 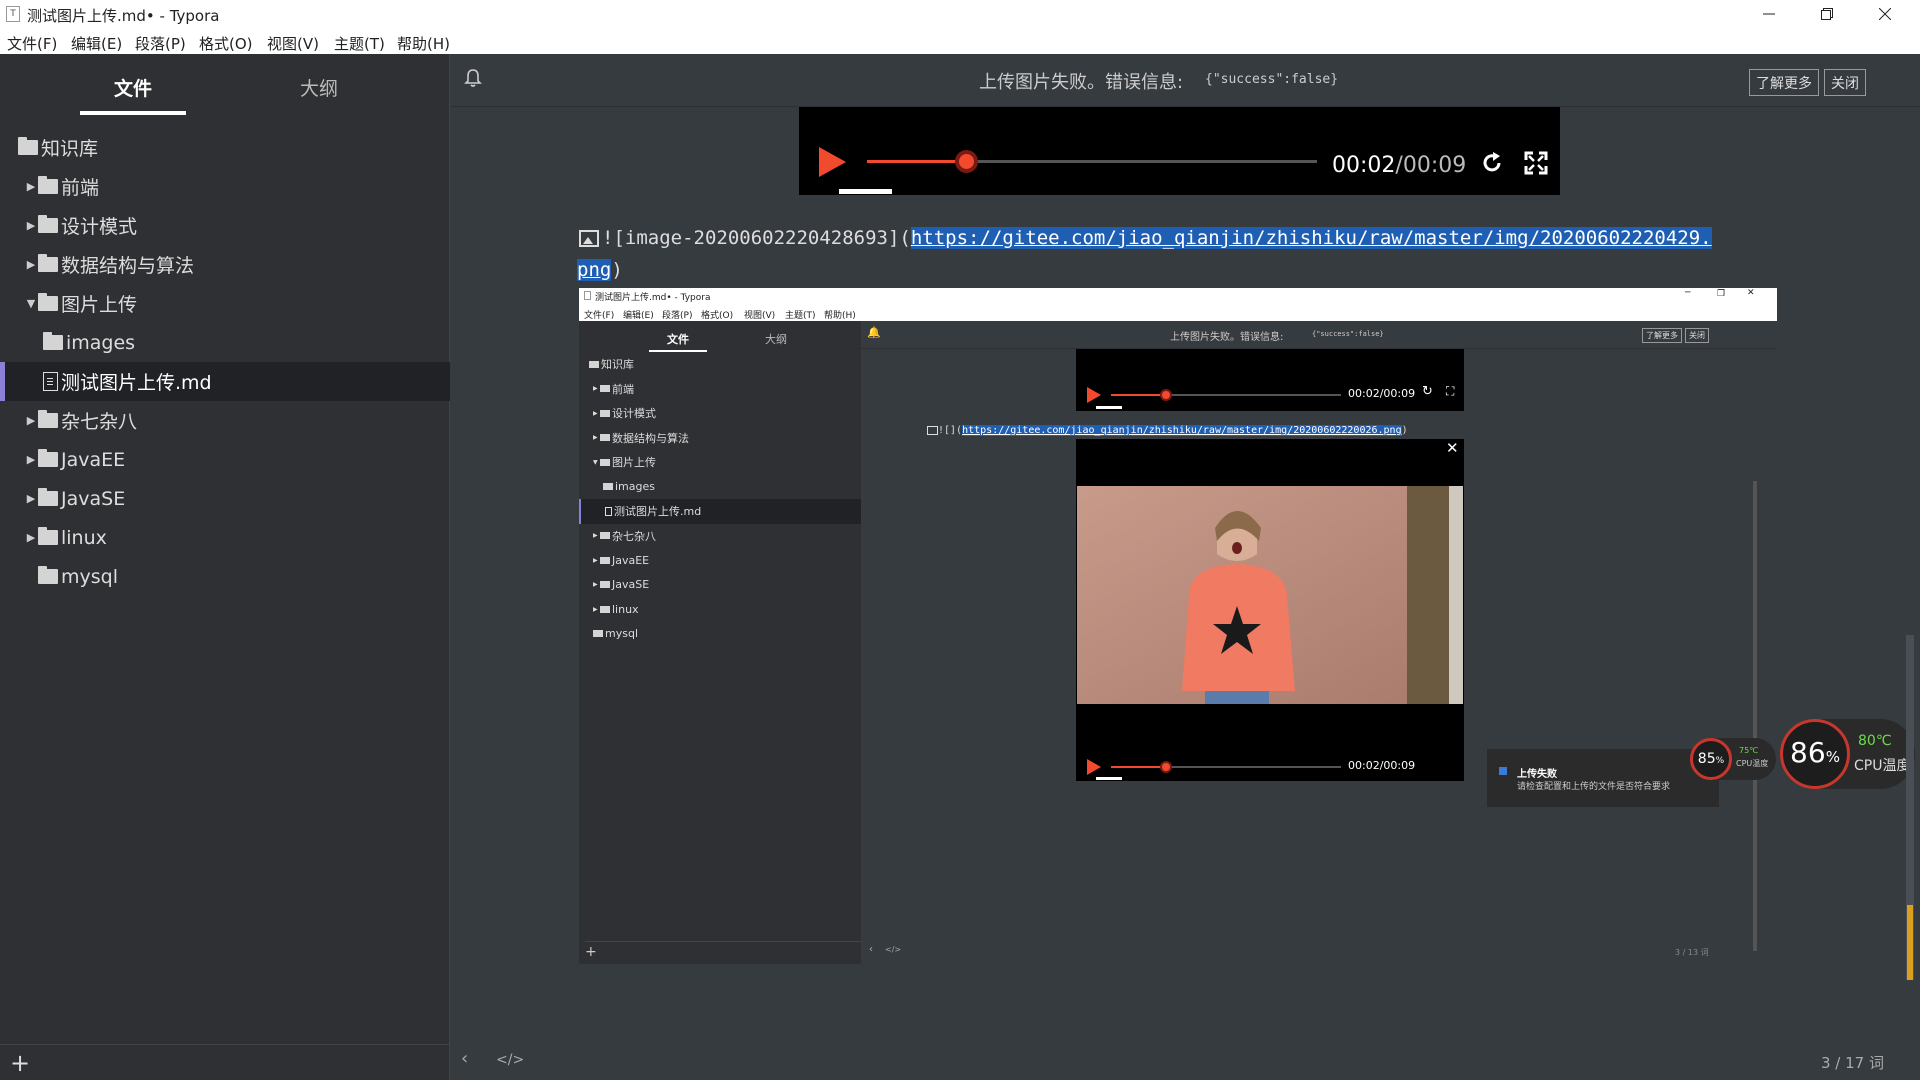 What do you see at coordinates (225, 381) in the screenshot?
I see `sidebar-item-6: 测试图片上传.md` at bounding box center [225, 381].